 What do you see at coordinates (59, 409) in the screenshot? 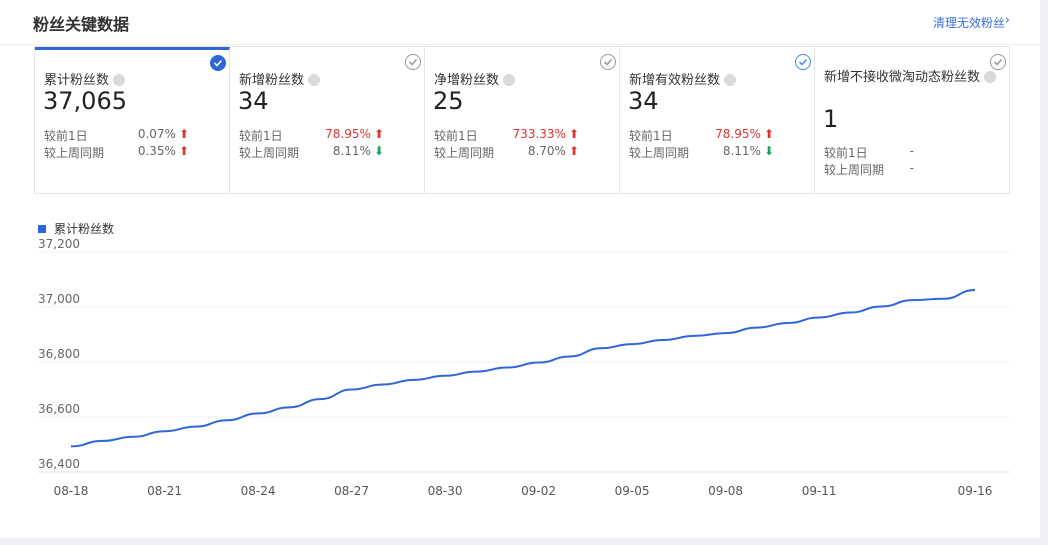
I see `y-tick-label: 36,600` at bounding box center [59, 409].